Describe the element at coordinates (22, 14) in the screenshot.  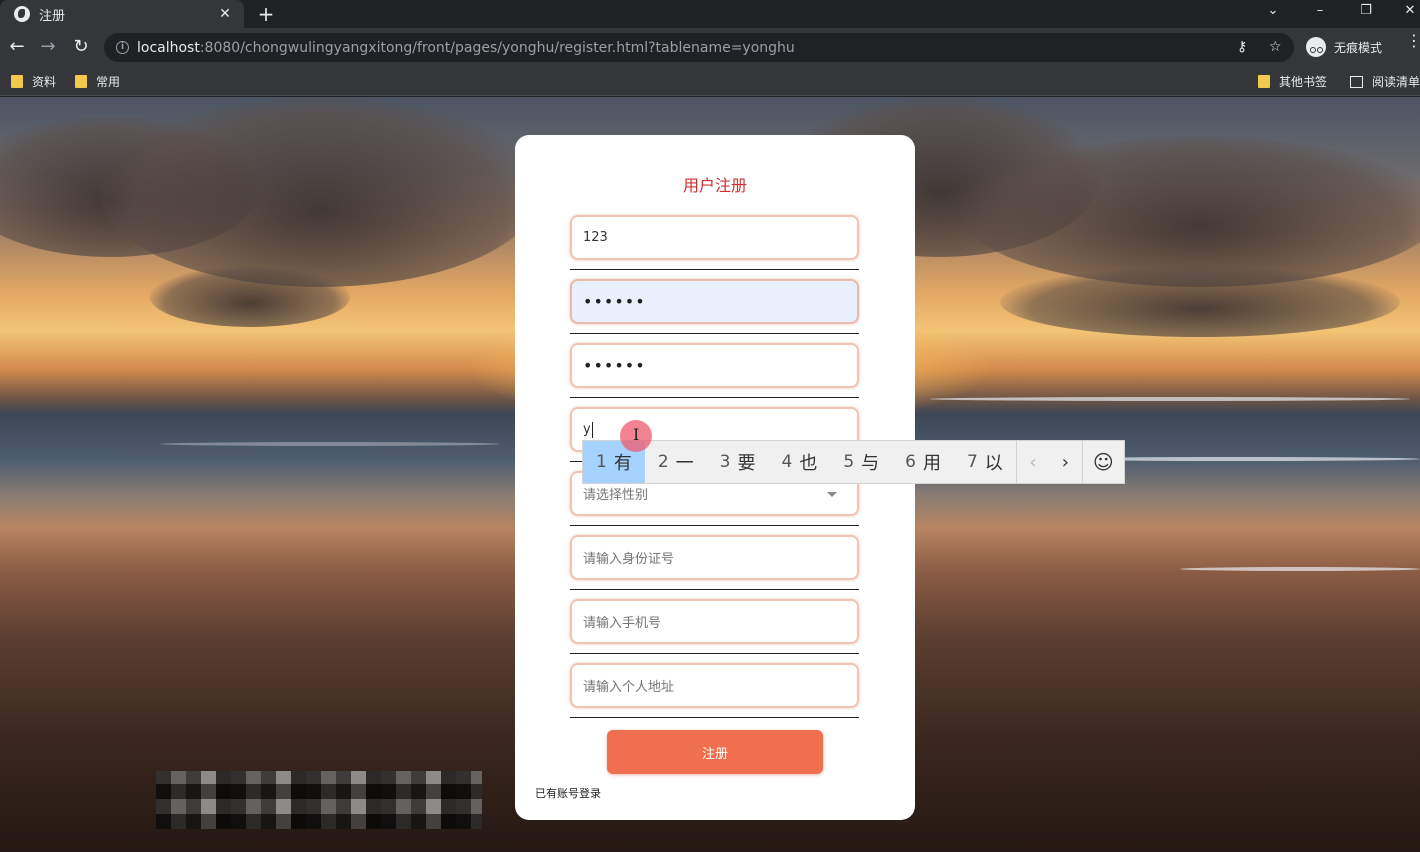
I see `globe-icon` at that location.